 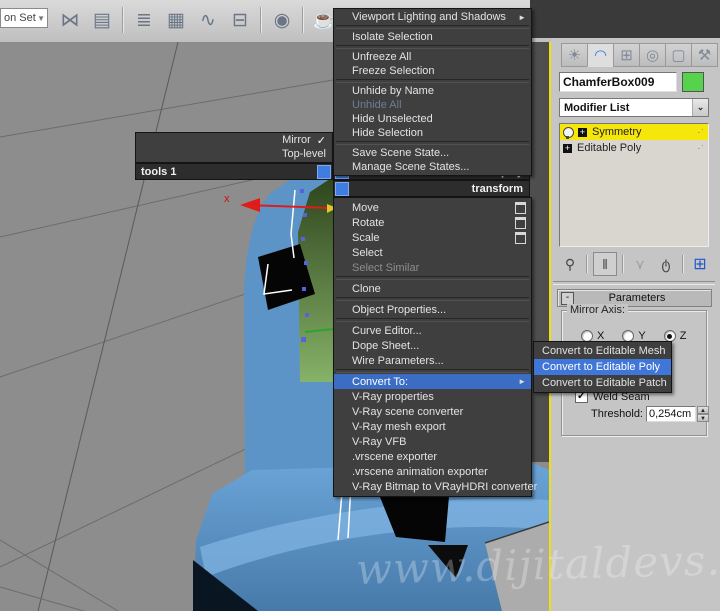 What do you see at coordinates (208, 20) in the screenshot?
I see `curve-editor-icon: ∿` at bounding box center [208, 20].